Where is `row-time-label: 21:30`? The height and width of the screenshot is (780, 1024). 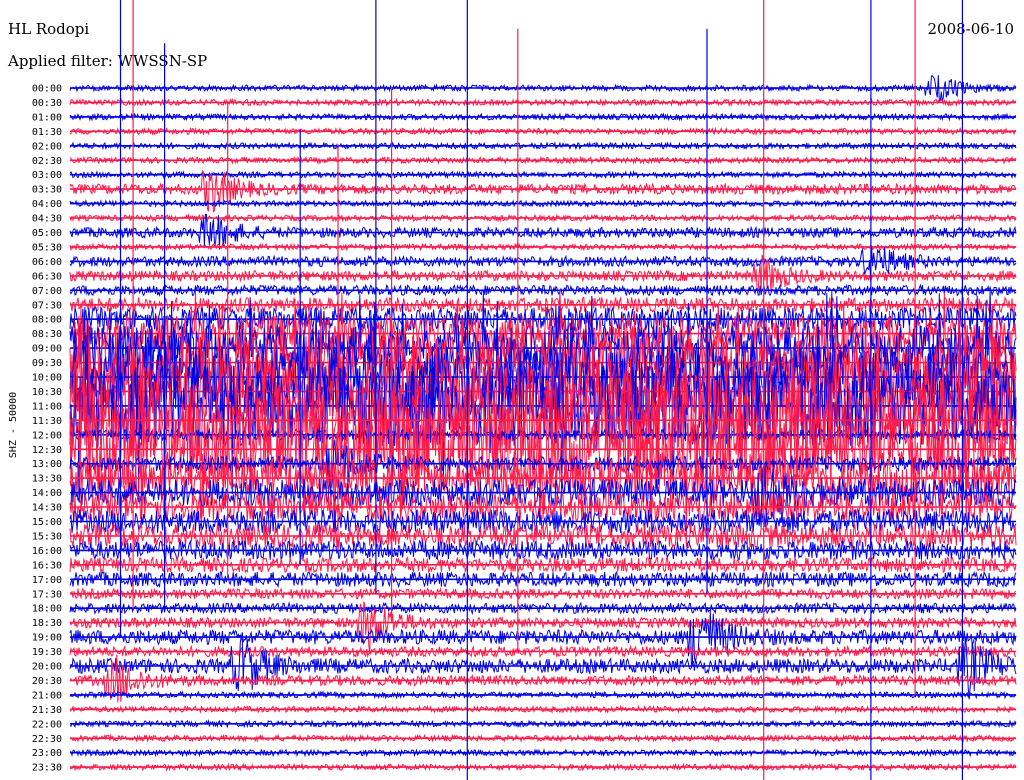
row-time-label: 21:30 is located at coordinates (47, 710).